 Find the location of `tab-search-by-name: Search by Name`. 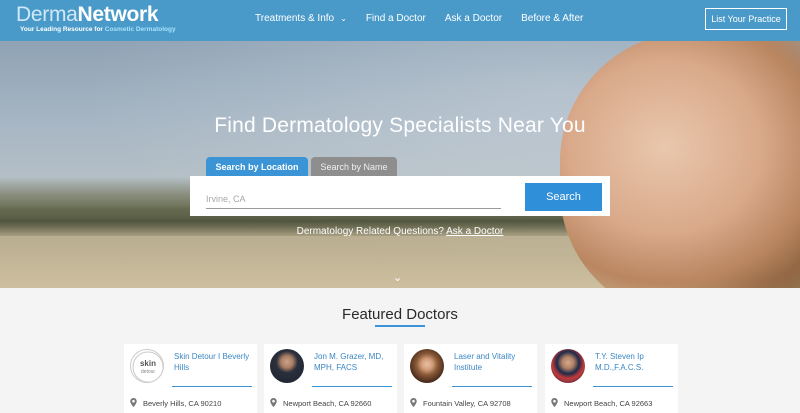

tab-search-by-name: Search by Name is located at coordinates (354, 166).